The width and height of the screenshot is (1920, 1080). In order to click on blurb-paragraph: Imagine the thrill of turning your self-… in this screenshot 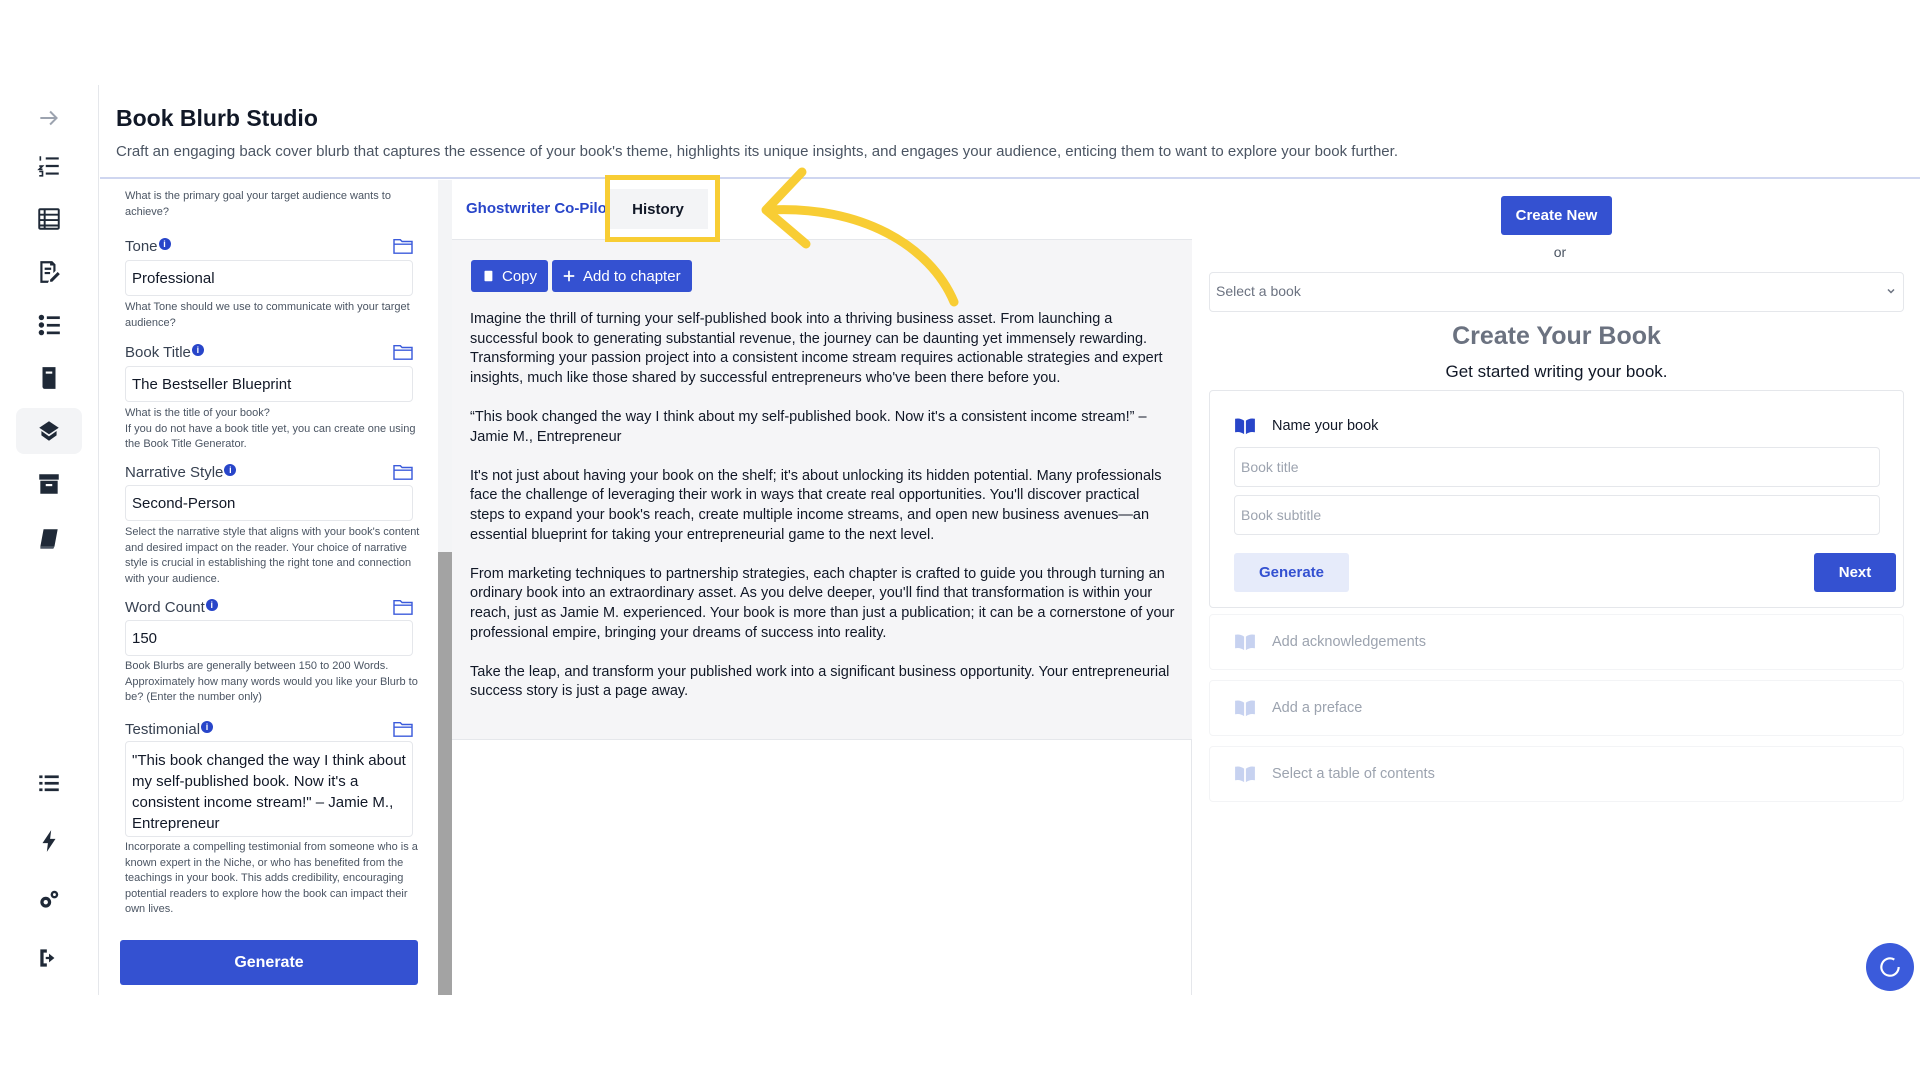, I will do `click(816, 348)`.